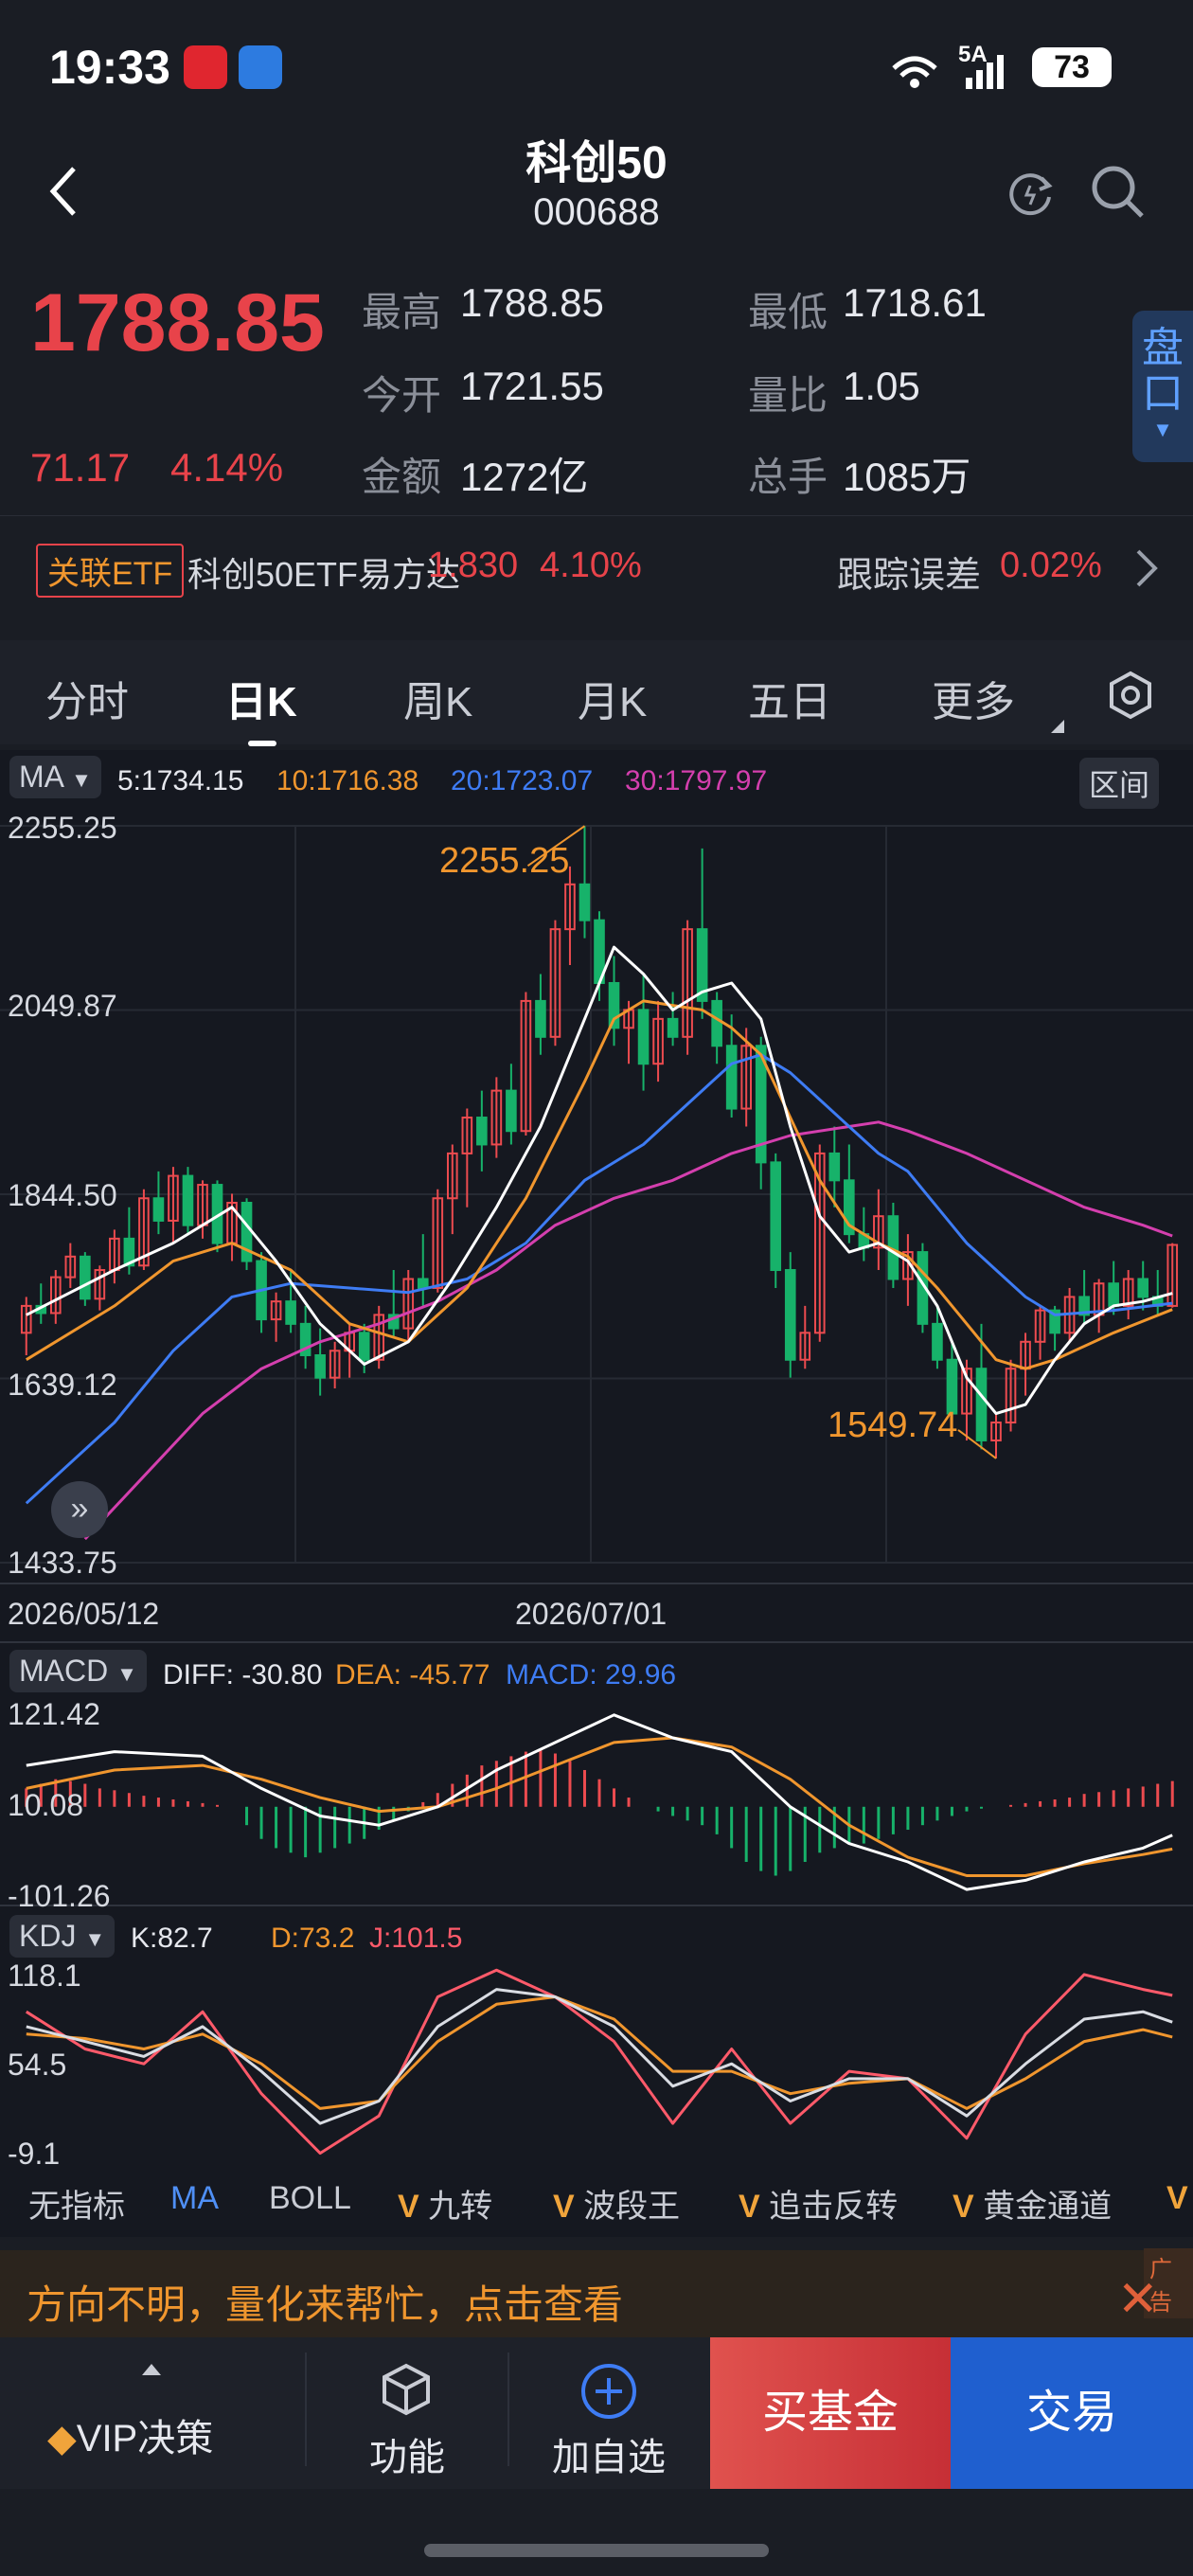 The height and width of the screenshot is (2576, 1193). I want to click on macd-axis-label: -101.26, so click(59, 1896).